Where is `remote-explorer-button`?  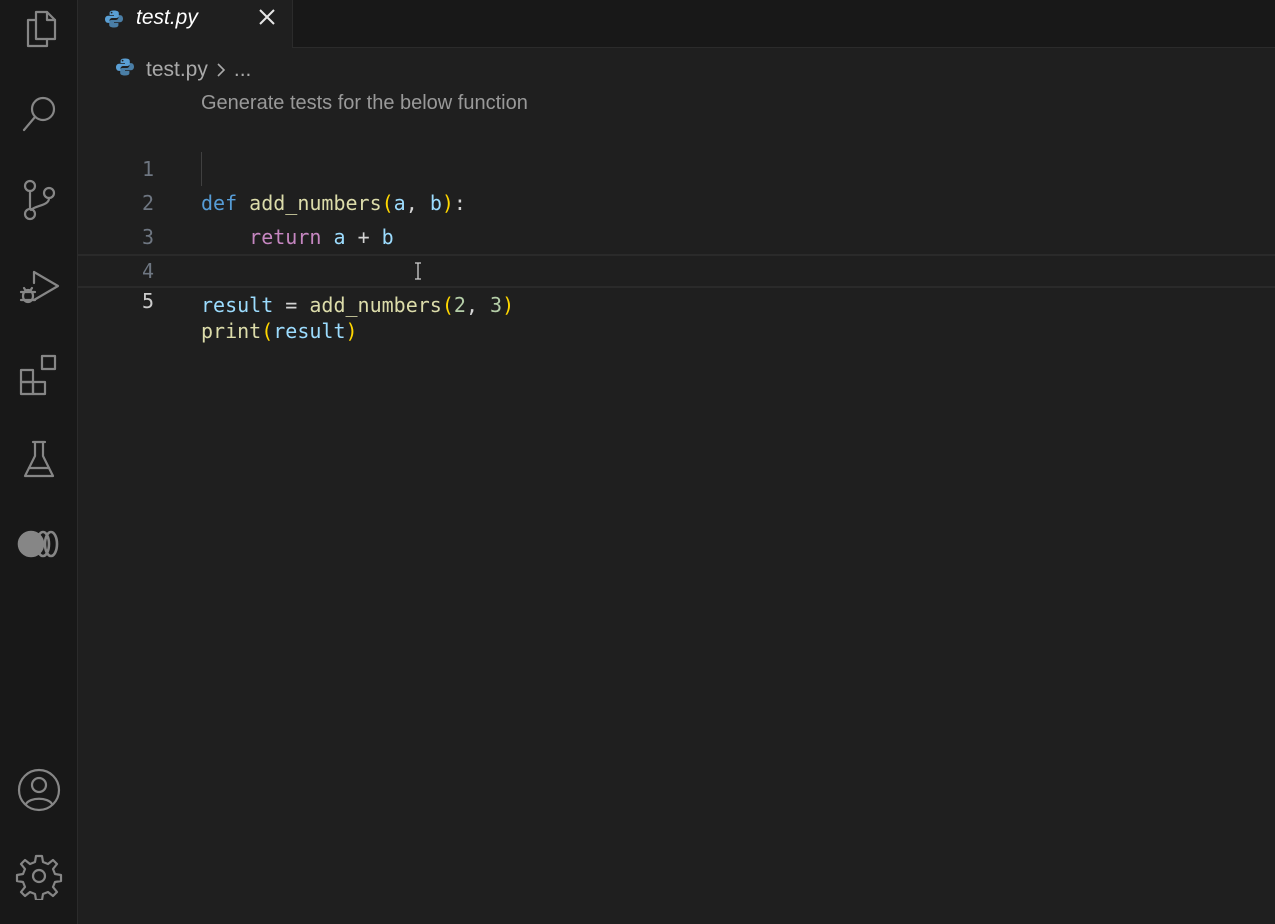 remote-explorer-button is located at coordinates (38, 546).